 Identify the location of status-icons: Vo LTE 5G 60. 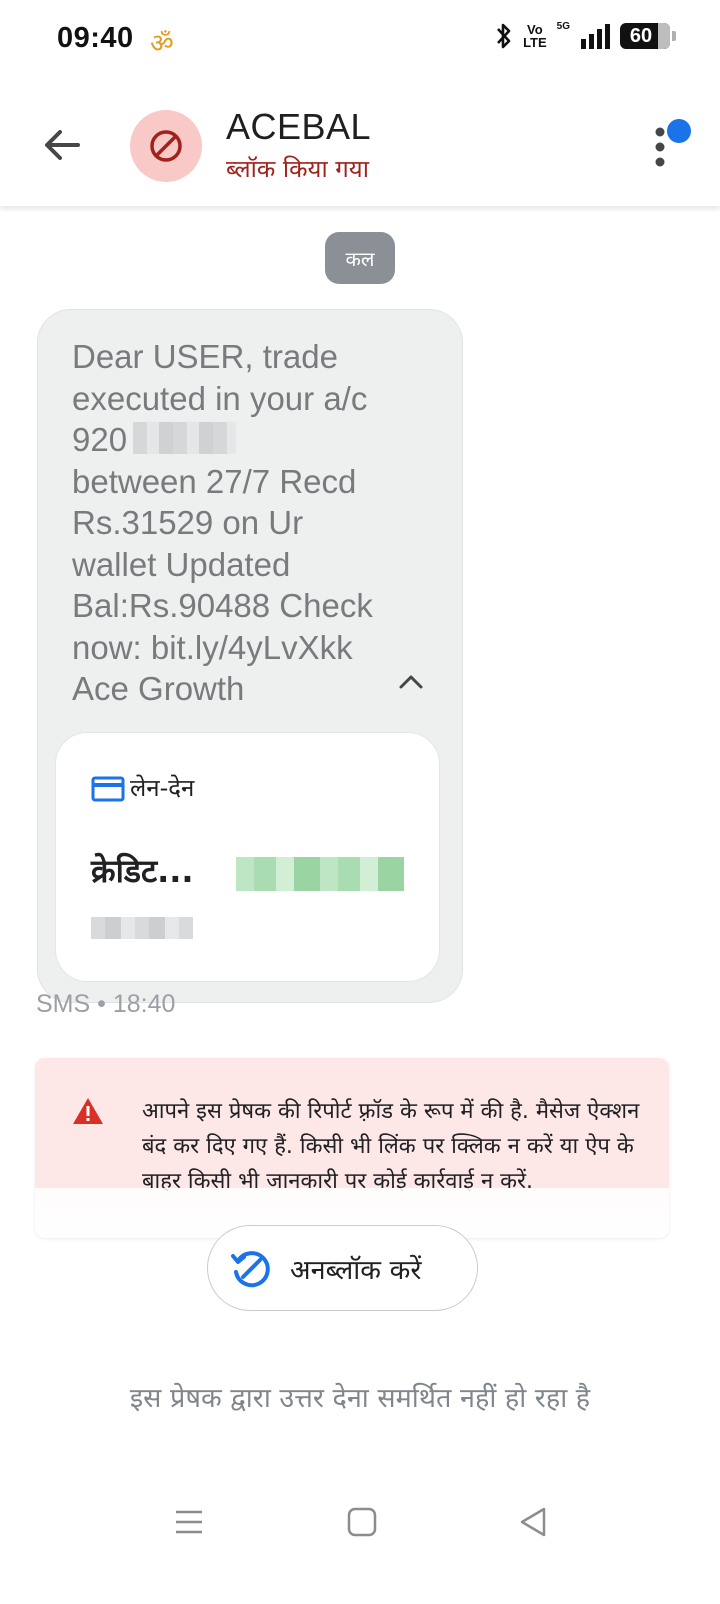
(585, 35).